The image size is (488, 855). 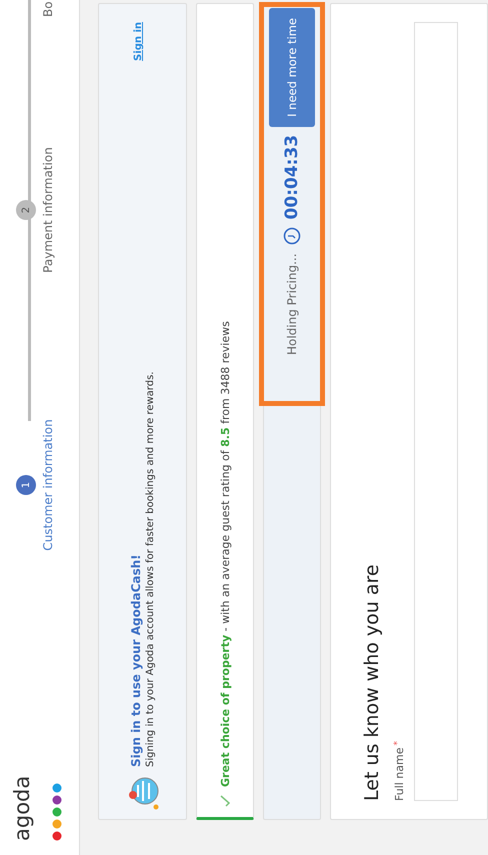 I want to click on full-name-field, so click(x=436, y=411).